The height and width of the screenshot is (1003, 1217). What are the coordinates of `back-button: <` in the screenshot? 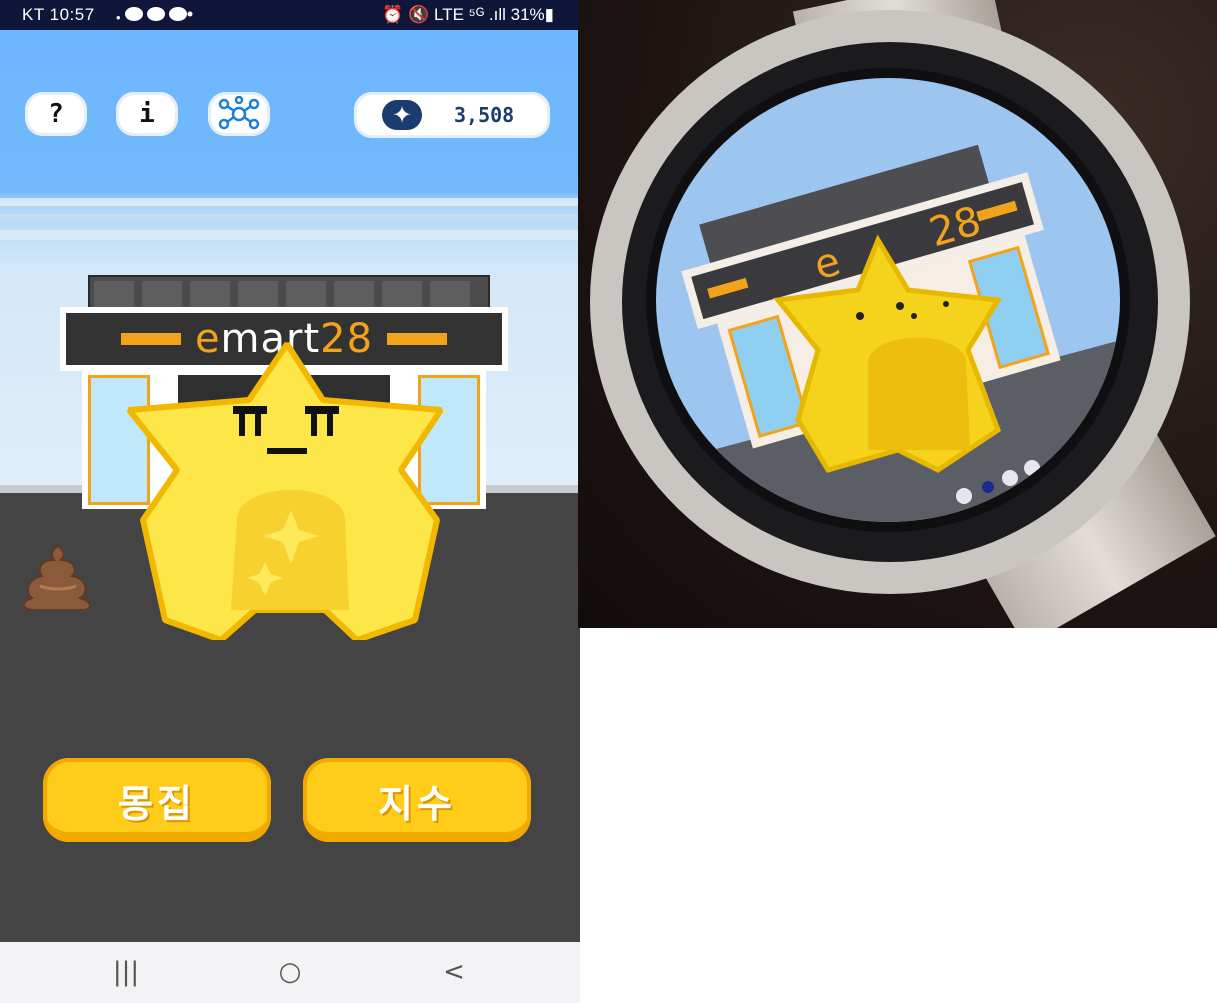 It's located at (454, 972).